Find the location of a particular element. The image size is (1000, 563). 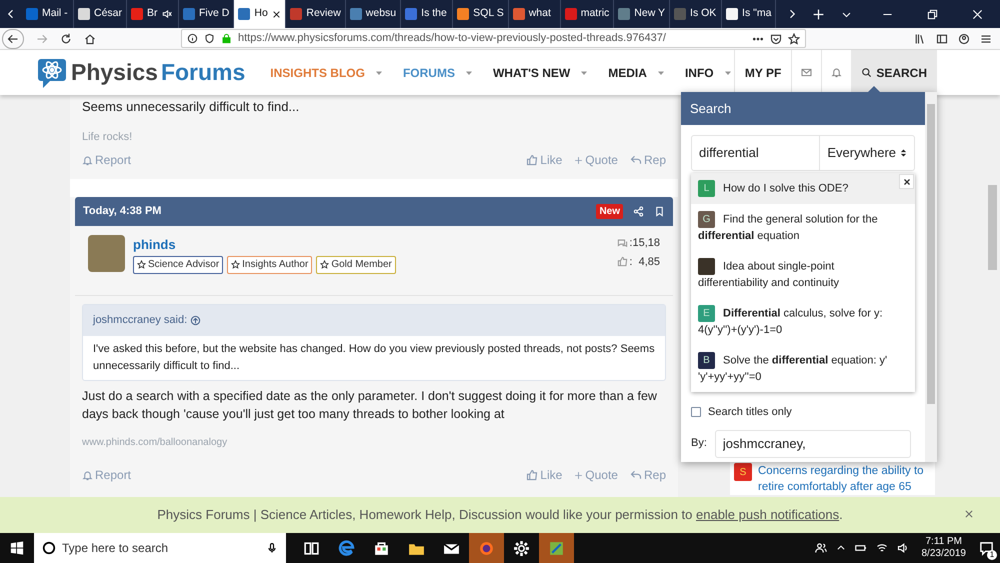

nav-link: MEDIA is located at coordinates (636, 73).